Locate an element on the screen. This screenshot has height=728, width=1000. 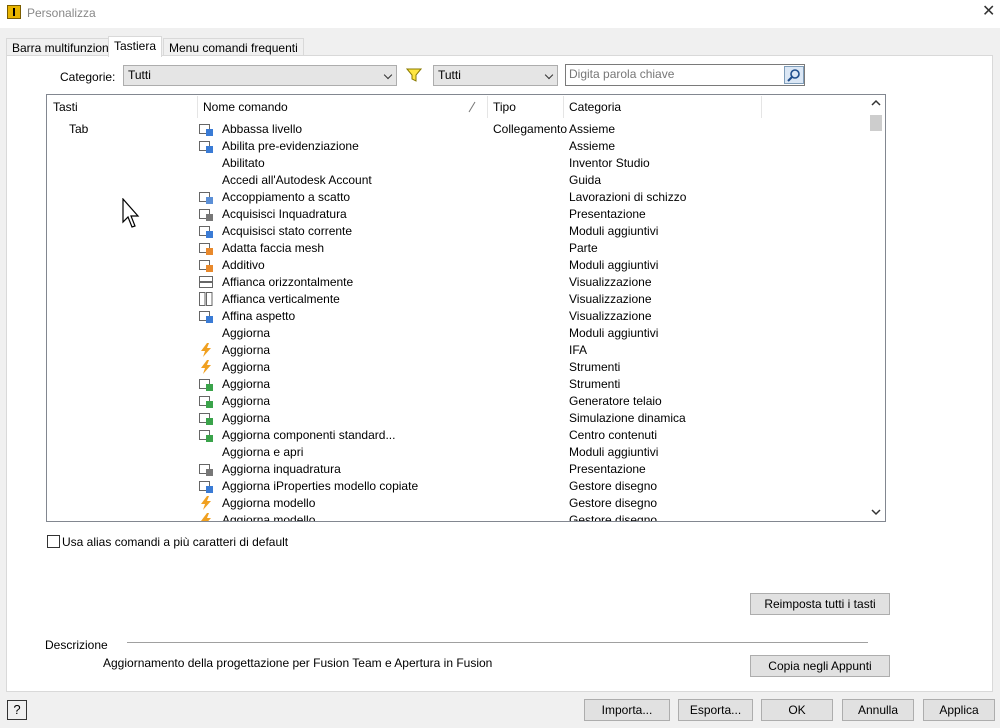
column-header-tasti: Tasti is located at coordinates (65, 107).